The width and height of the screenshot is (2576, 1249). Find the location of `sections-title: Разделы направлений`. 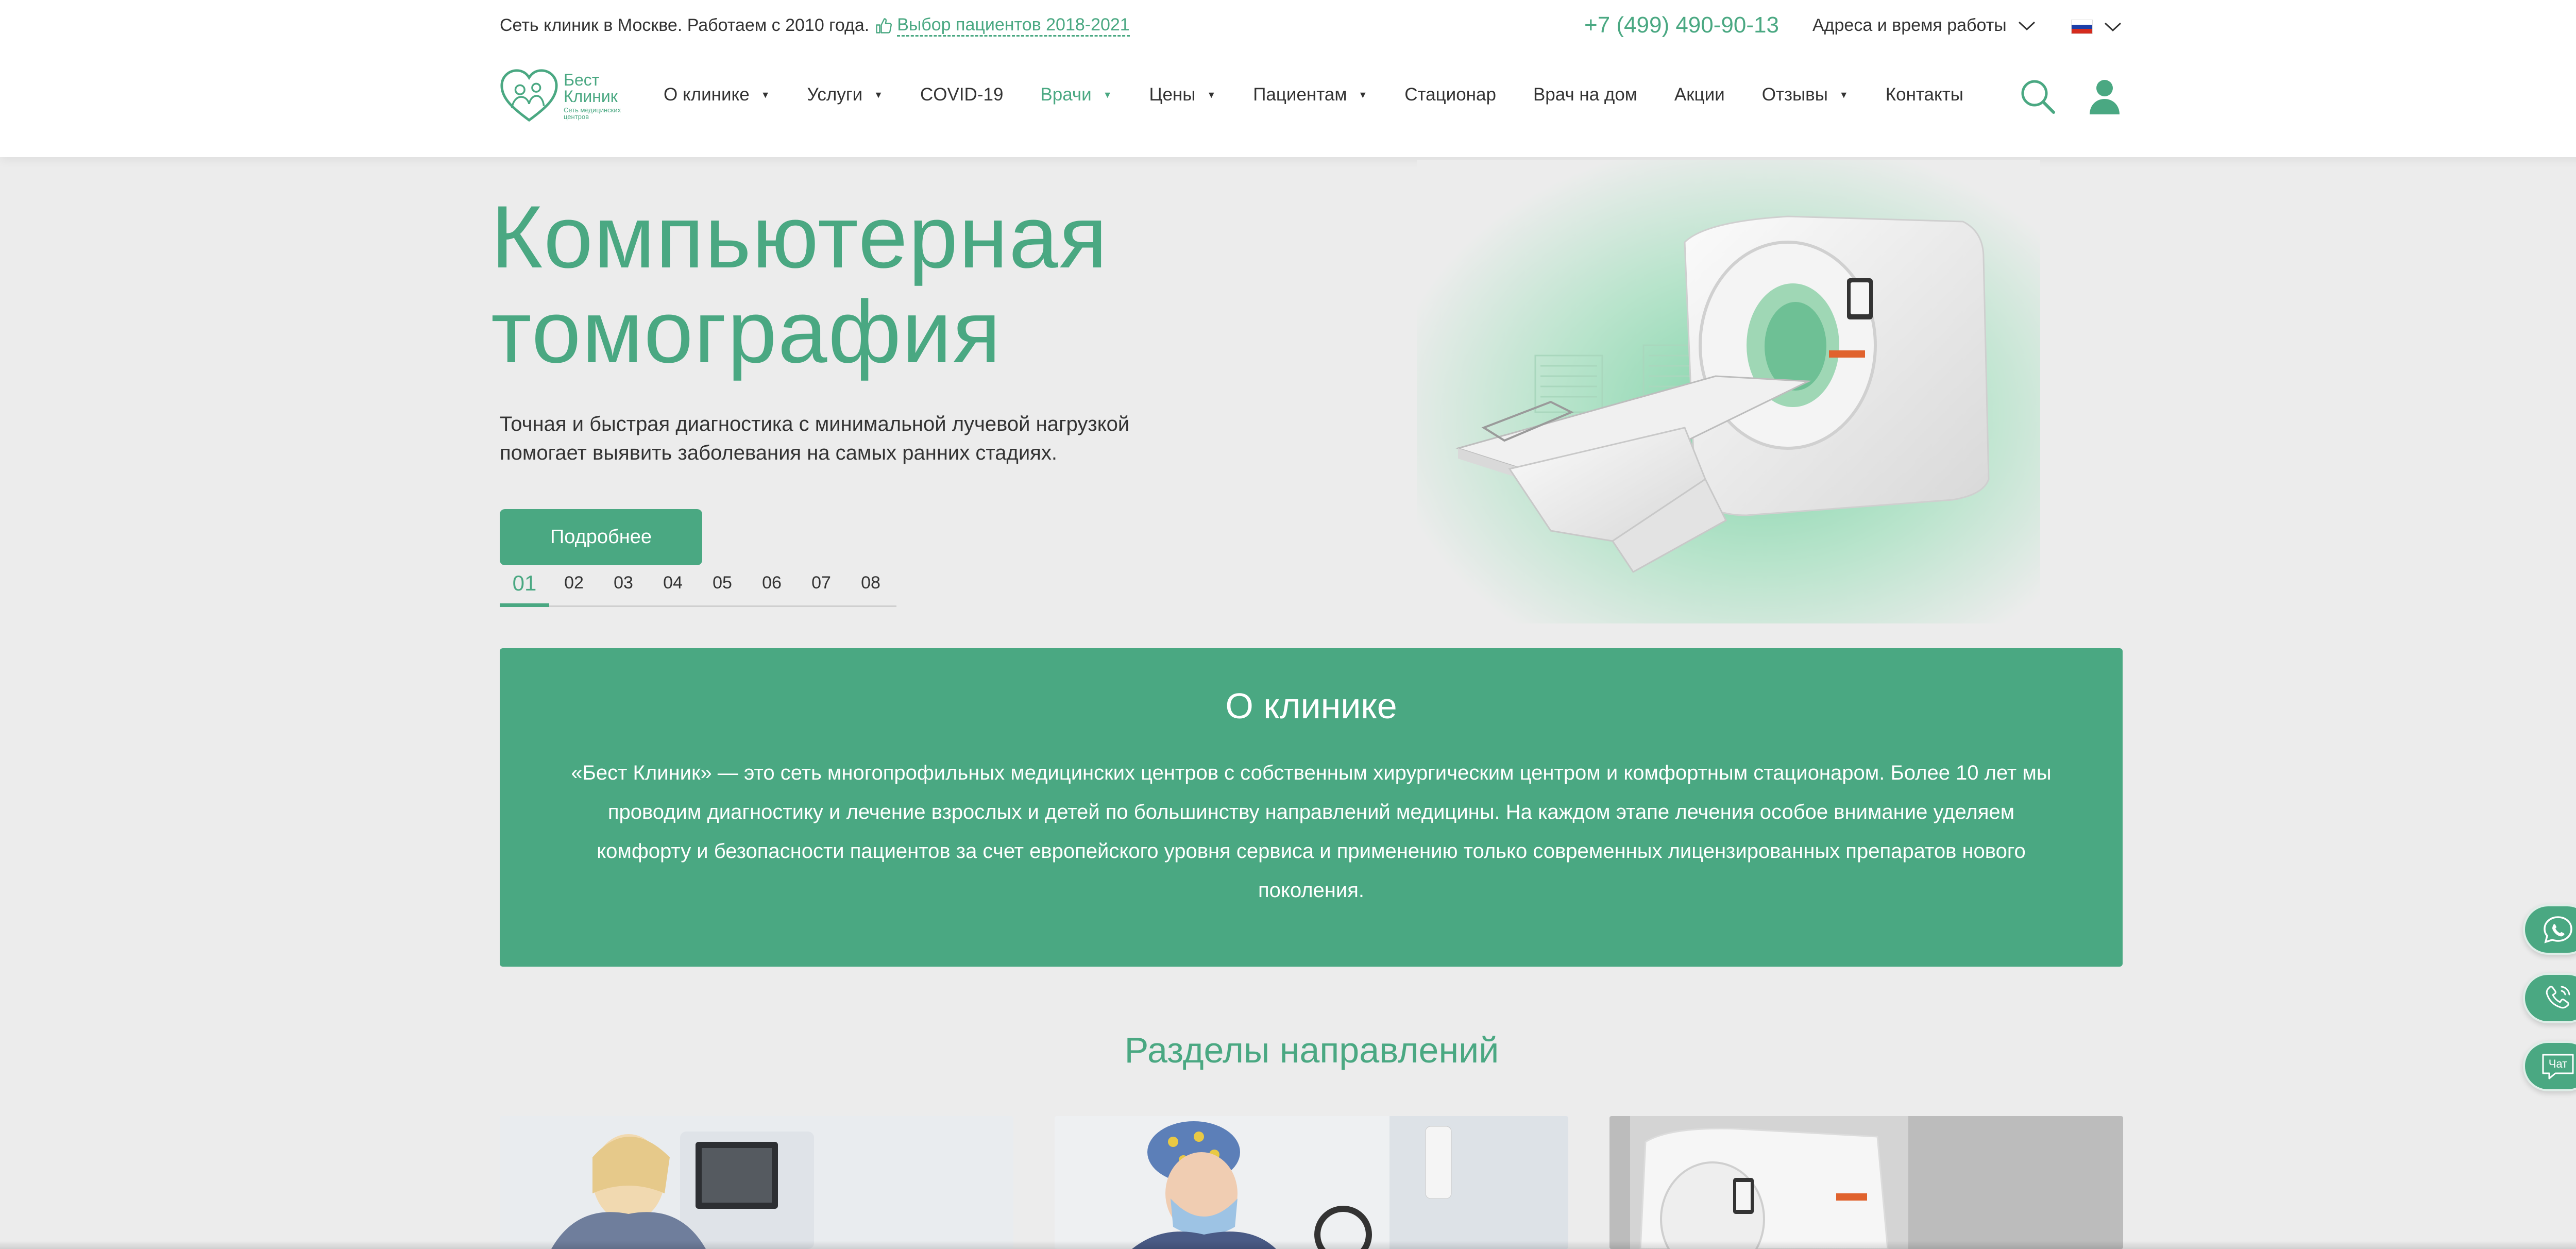

sections-title: Разделы направлений is located at coordinates (1311, 1050).